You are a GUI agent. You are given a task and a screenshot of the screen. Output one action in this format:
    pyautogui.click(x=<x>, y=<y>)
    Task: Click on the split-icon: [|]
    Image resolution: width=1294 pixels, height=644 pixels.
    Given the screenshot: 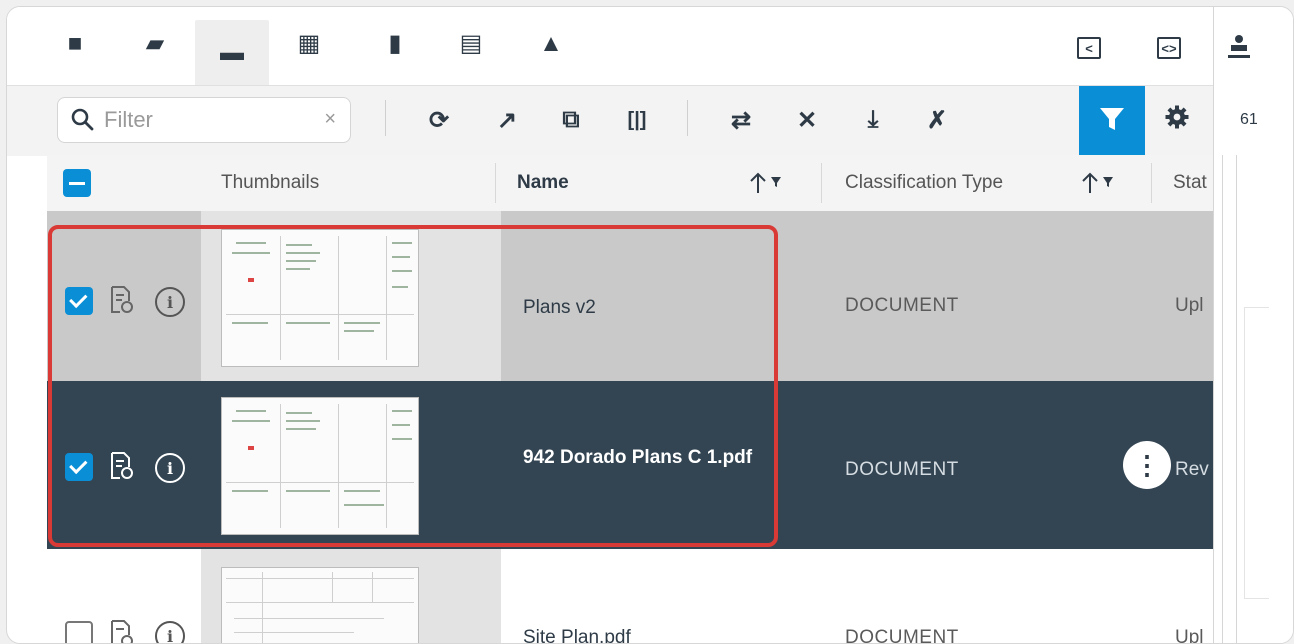 What is the action you would take?
    pyautogui.click(x=637, y=119)
    